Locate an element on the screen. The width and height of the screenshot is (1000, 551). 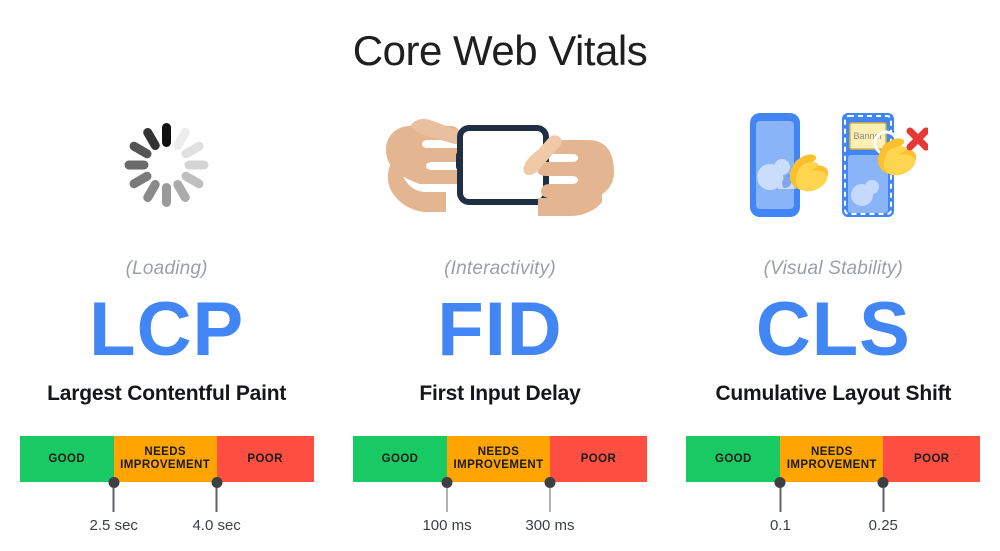
cls-threshold-label-2: 0.25 is located at coordinates (883, 525).